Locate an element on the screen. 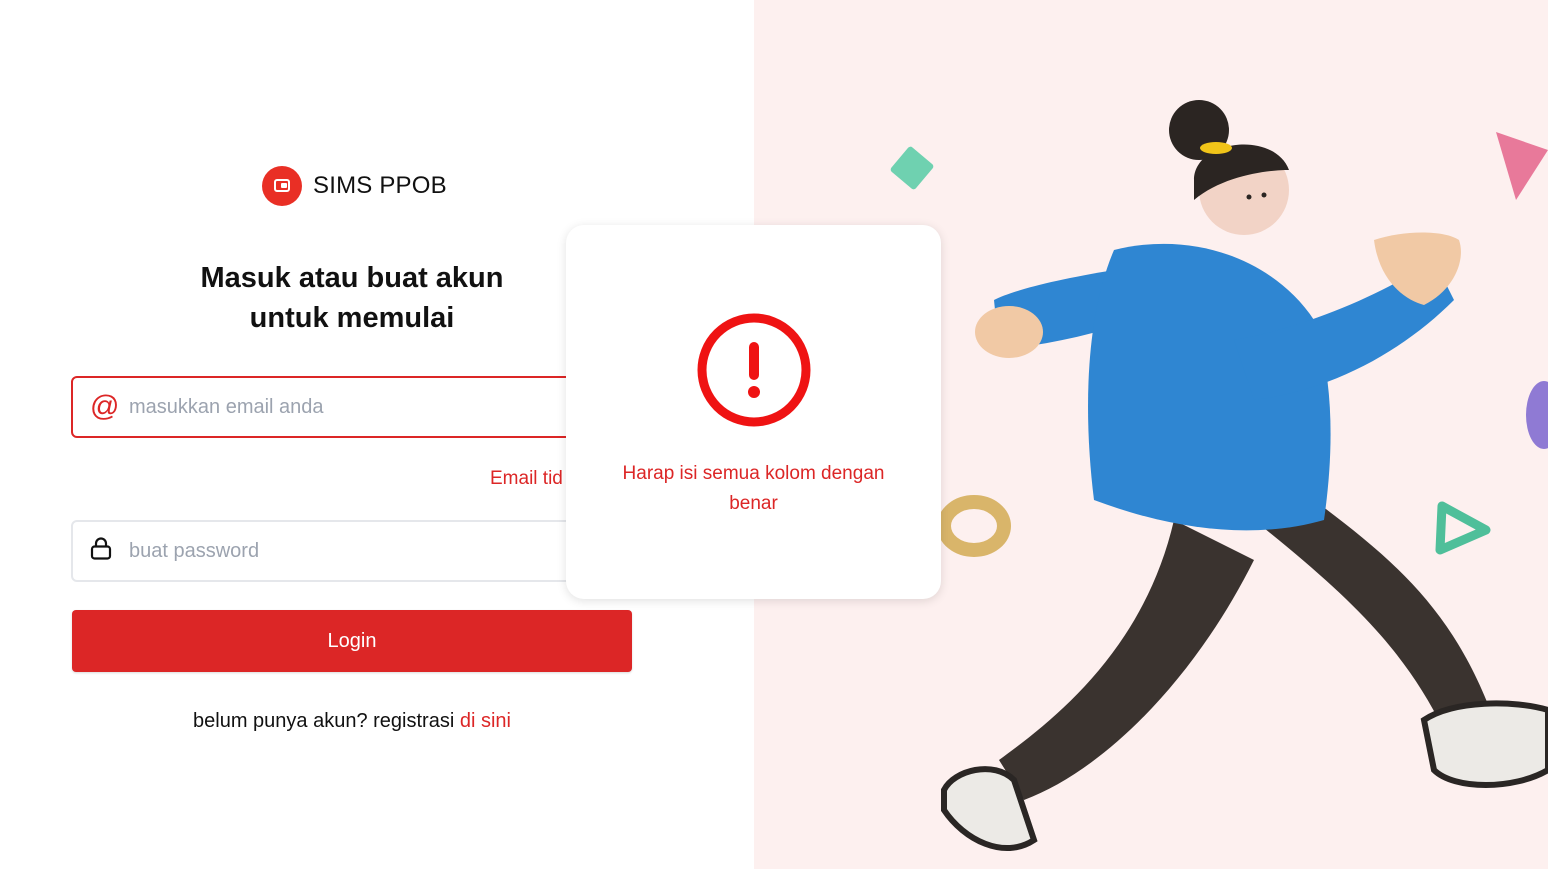 This screenshot has width=1548, height=869. brand-name: SIMS PPOB is located at coordinates (380, 185).